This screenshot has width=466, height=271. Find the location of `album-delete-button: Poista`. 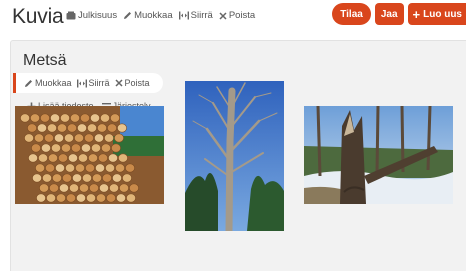

album-delete-button: Poista is located at coordinates (132, 83).